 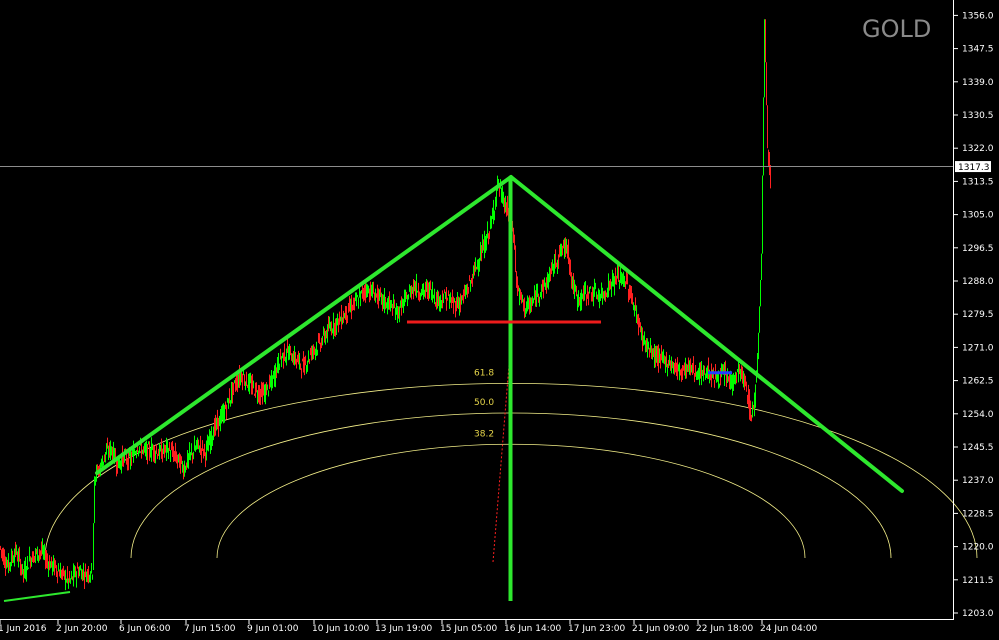 I want to click on fib-label: 61.8, so click(x=484, y=373).